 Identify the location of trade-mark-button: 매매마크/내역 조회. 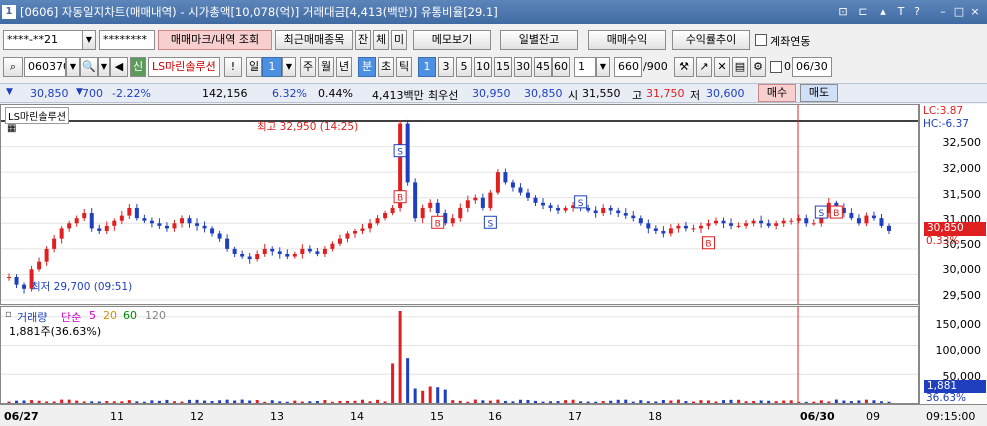
(215, 40).